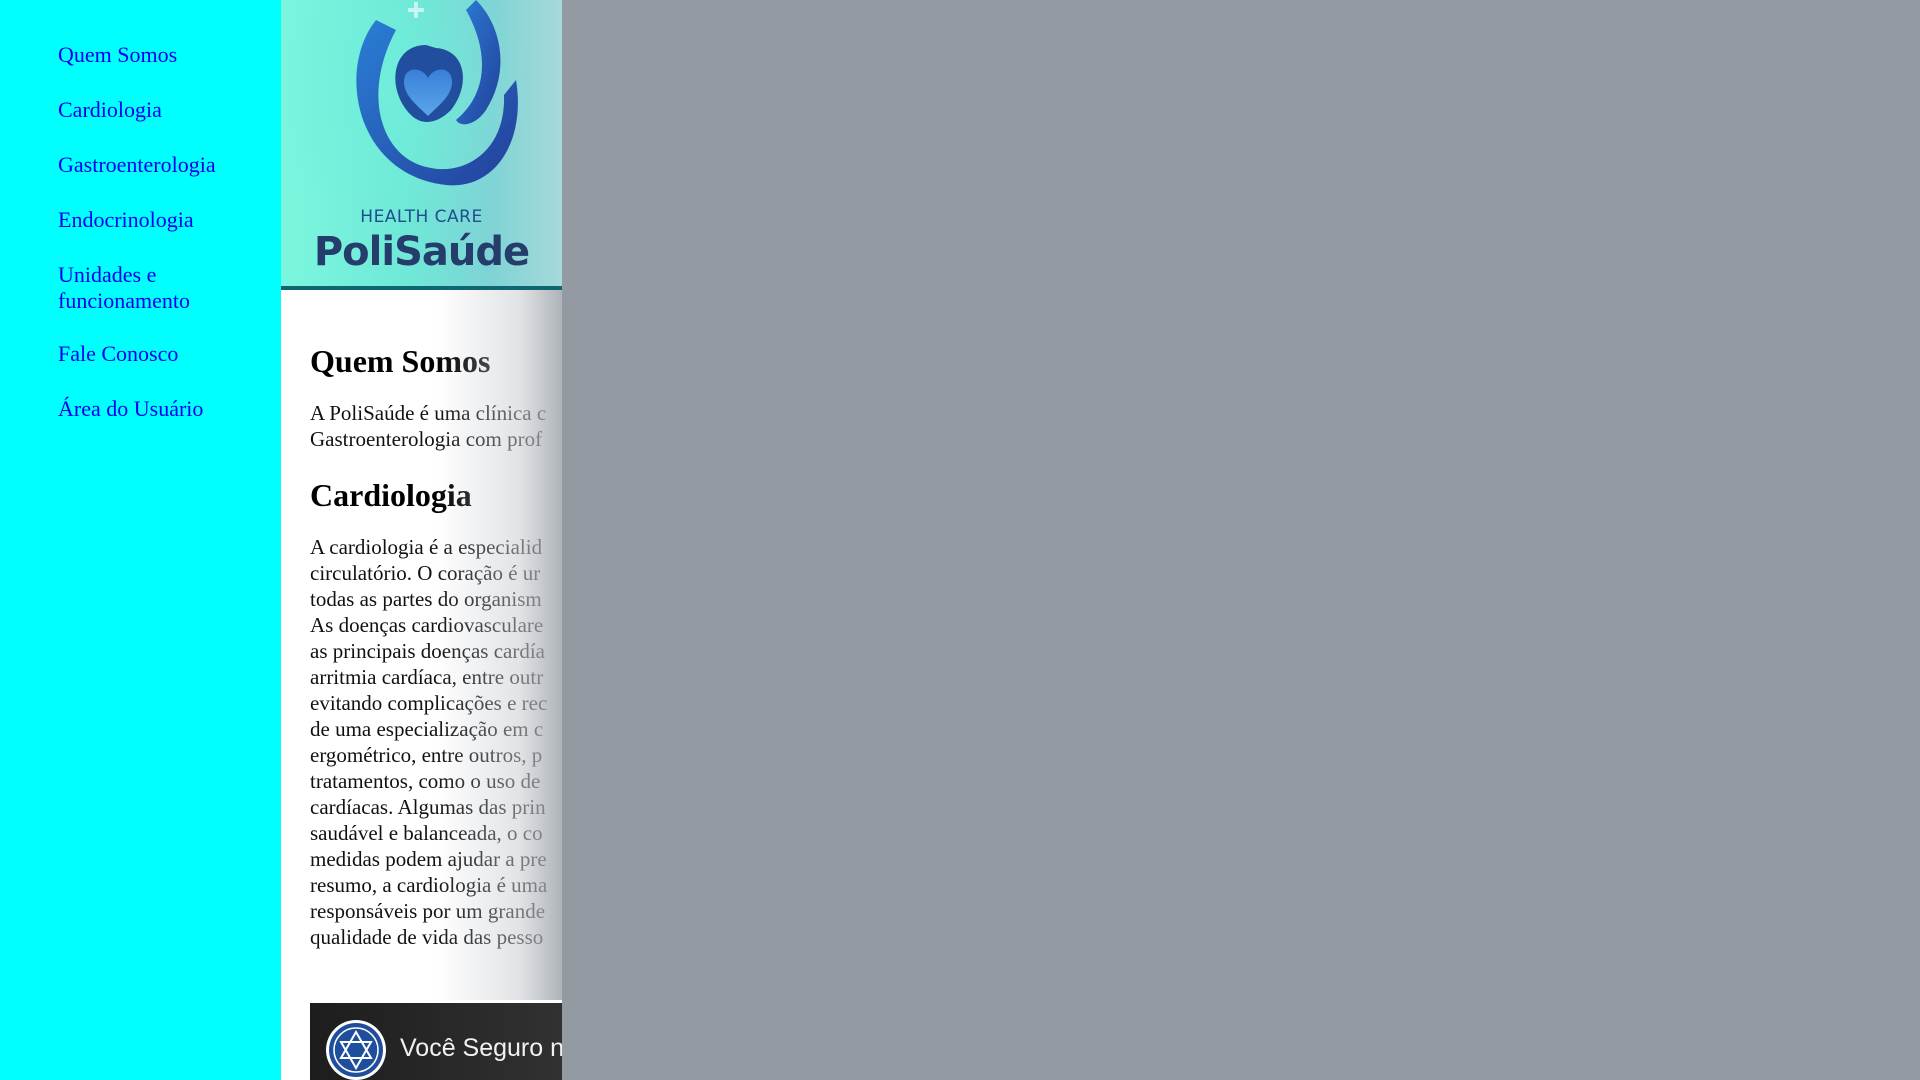  Describe the element at coordinates (158, 165) in the screenshot. I see `nav-link-gastroenterologia: Gastroenterologia` at that location.